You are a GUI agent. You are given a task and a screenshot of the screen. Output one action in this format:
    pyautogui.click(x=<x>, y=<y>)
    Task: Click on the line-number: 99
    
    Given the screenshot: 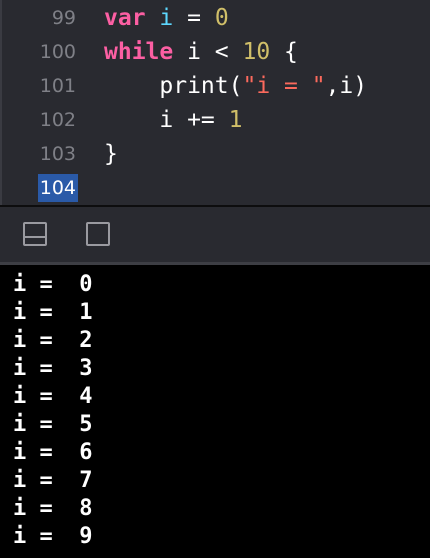 What is the action you would take?
    pyautogui.click(x=63, y=18)
    